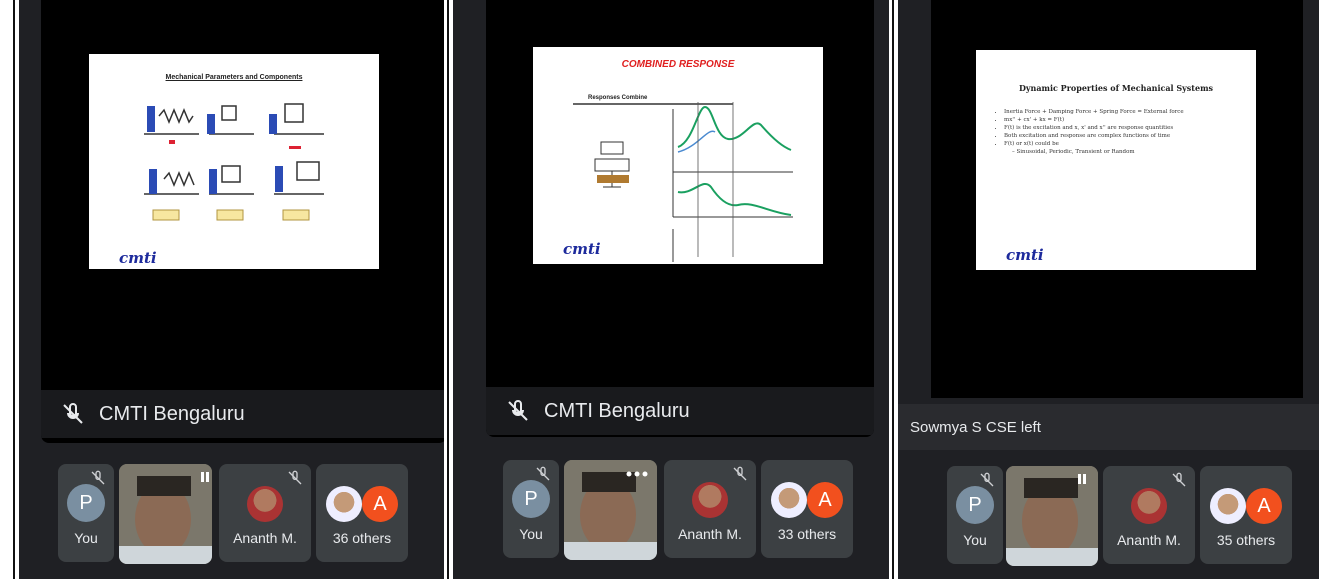 Image resolution: width=1319 pixels, height=579 pixels. What do you see at coordinates (637, 474) in the screenshot?
I see `more-icon` at bounding box center [637, 474].